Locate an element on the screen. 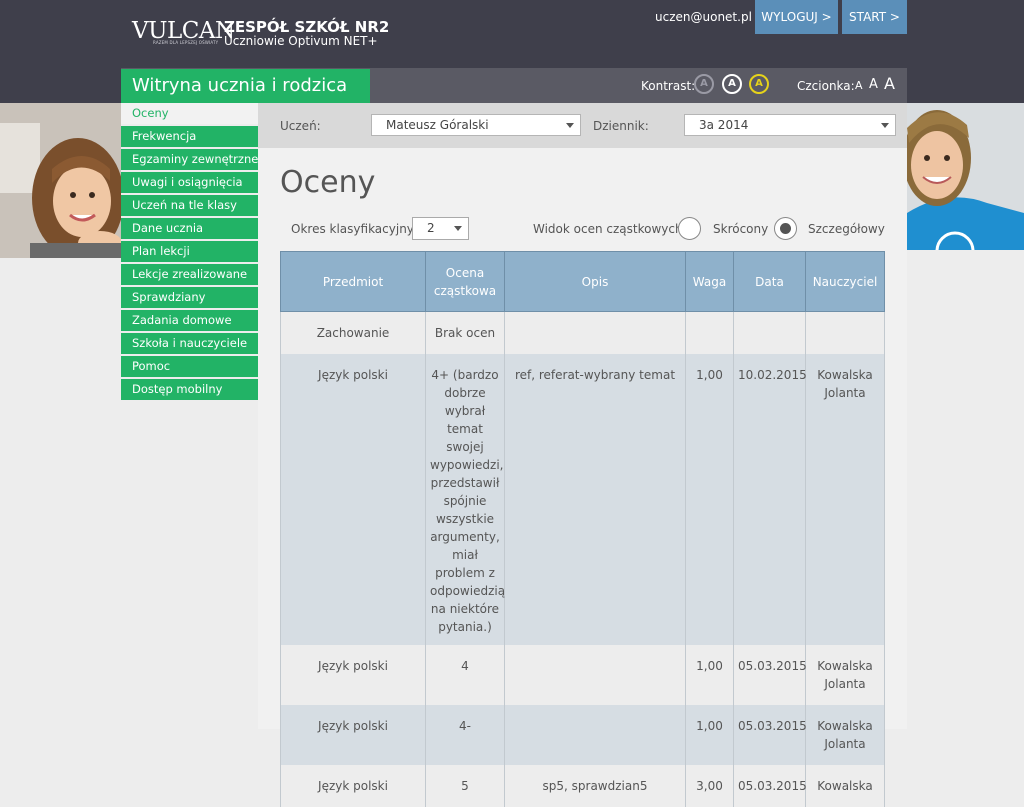  cell-subject: Zachowanie is located at coordinates (353, 332).